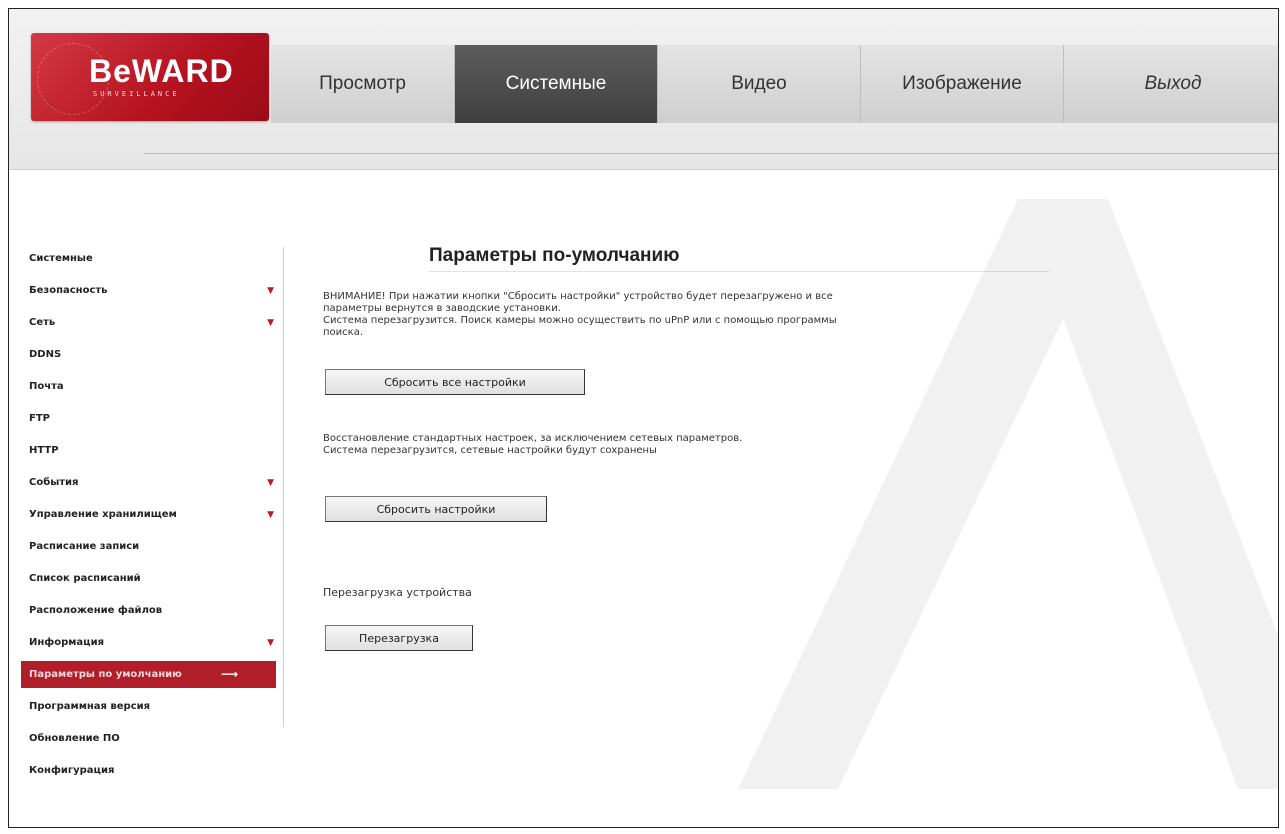 Image resolution: width=1285 pixels, height=834 pixels. Describe the element at coordinates (962, 84) in the screenshot. I see `tab-image: Изображение` at that location.